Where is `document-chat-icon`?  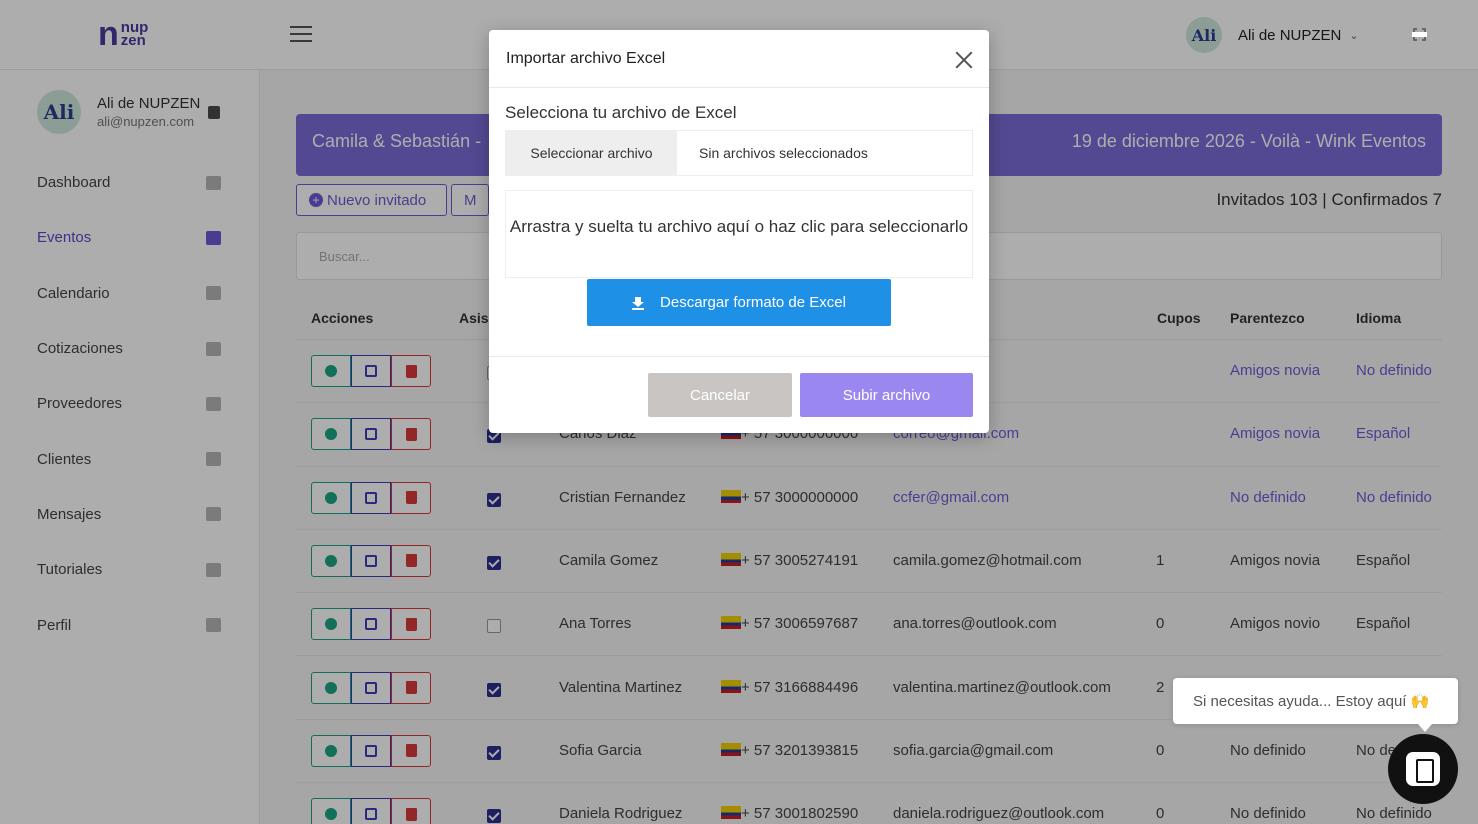 document-chat-icon is located at coordinates (1423, 769).